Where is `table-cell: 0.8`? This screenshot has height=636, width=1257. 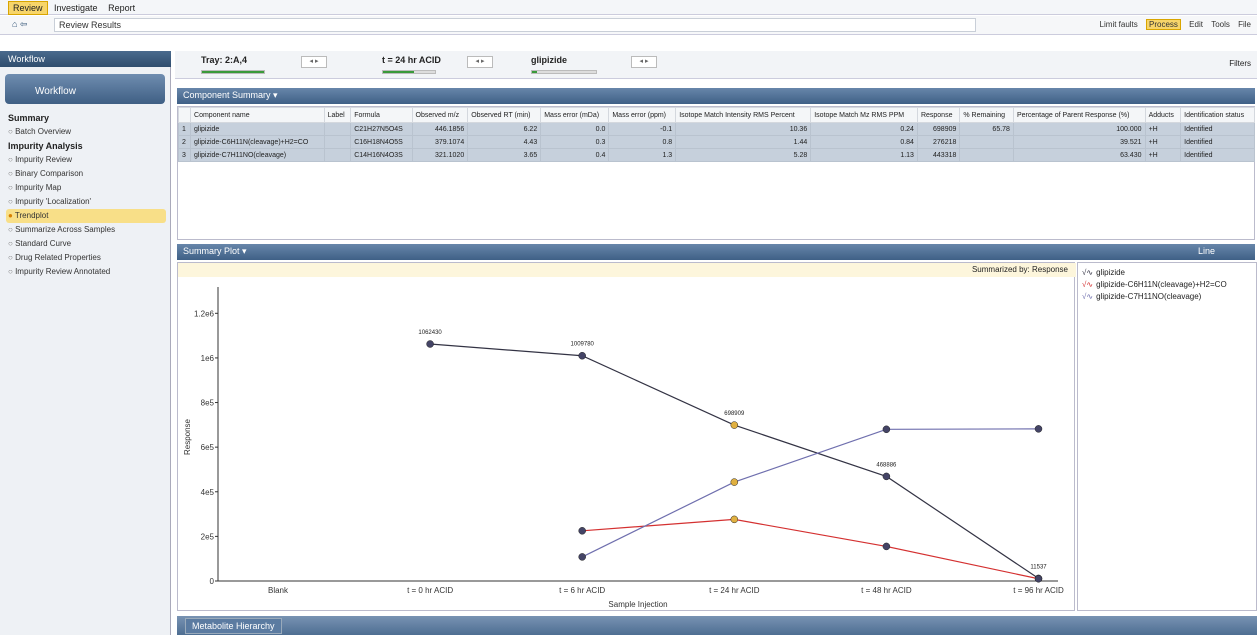
table-cell: 0.8 is located at coordinates (642, 142).